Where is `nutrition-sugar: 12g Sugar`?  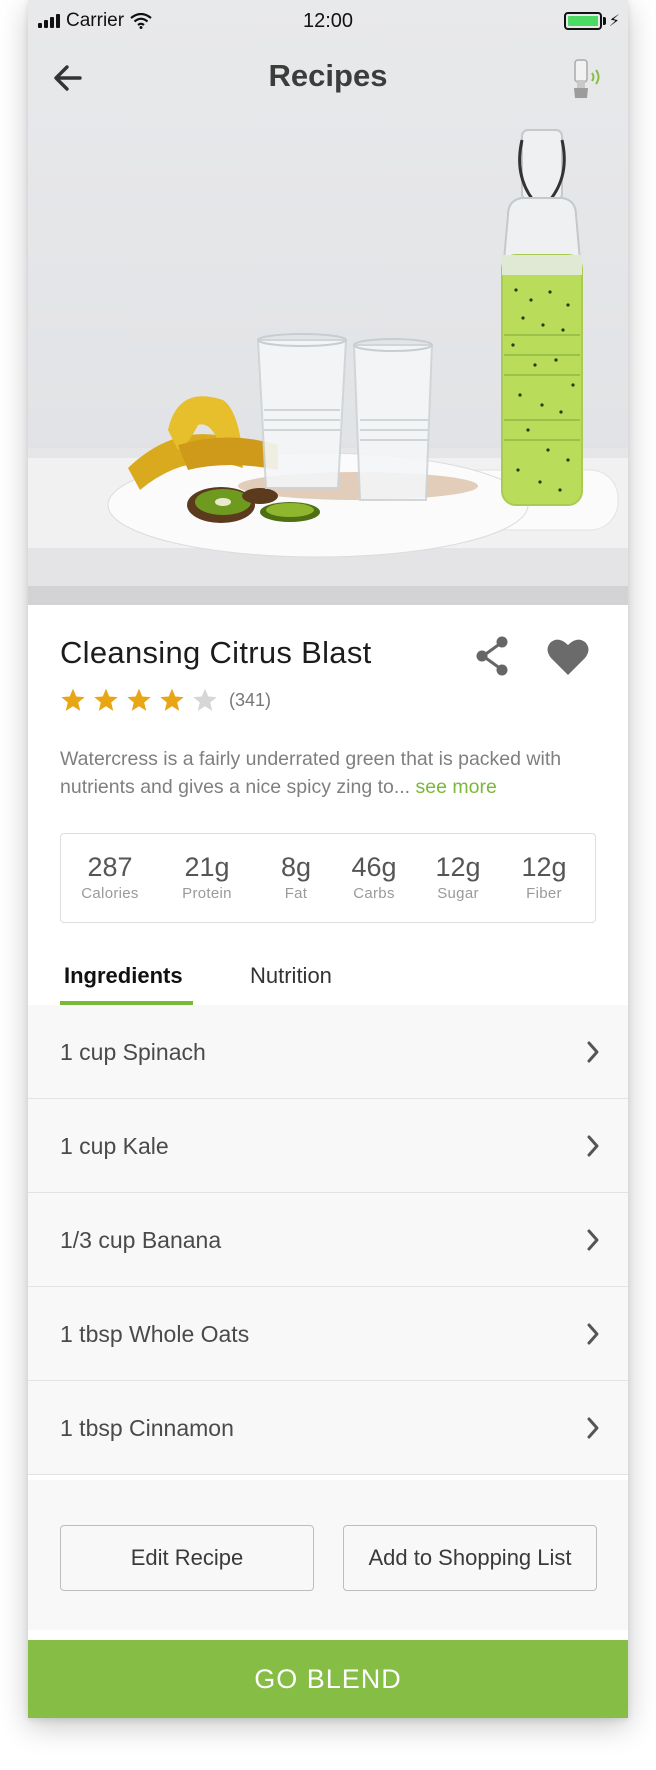
nutrition-sugar: 12g Sugar is located at coordinates (458, 877).